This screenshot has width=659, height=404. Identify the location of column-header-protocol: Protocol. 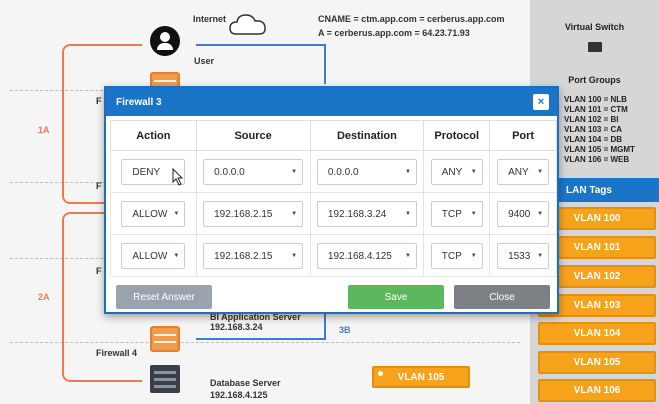
(457, 135).